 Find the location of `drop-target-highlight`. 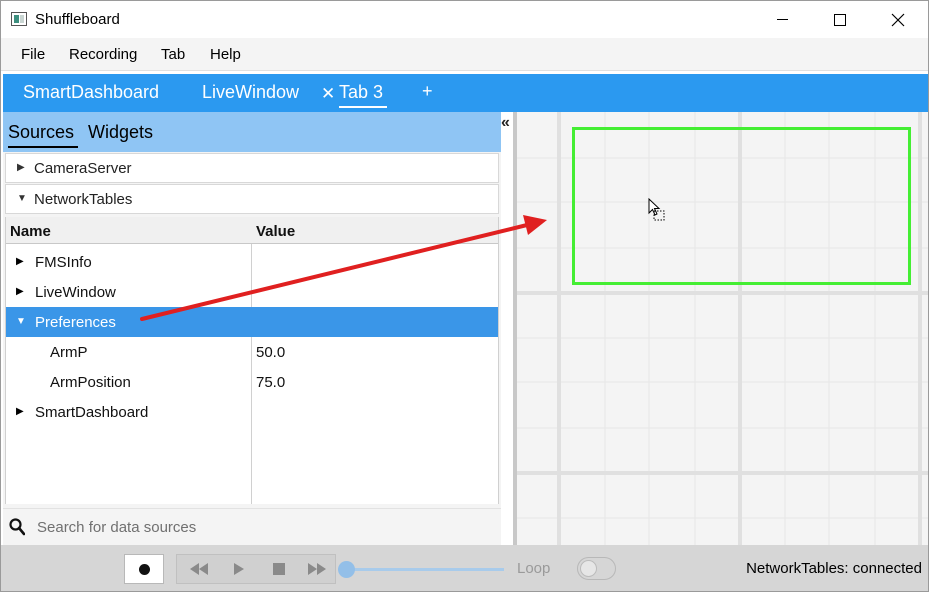

drop-target-highlight is located at coordinates (741, 206).